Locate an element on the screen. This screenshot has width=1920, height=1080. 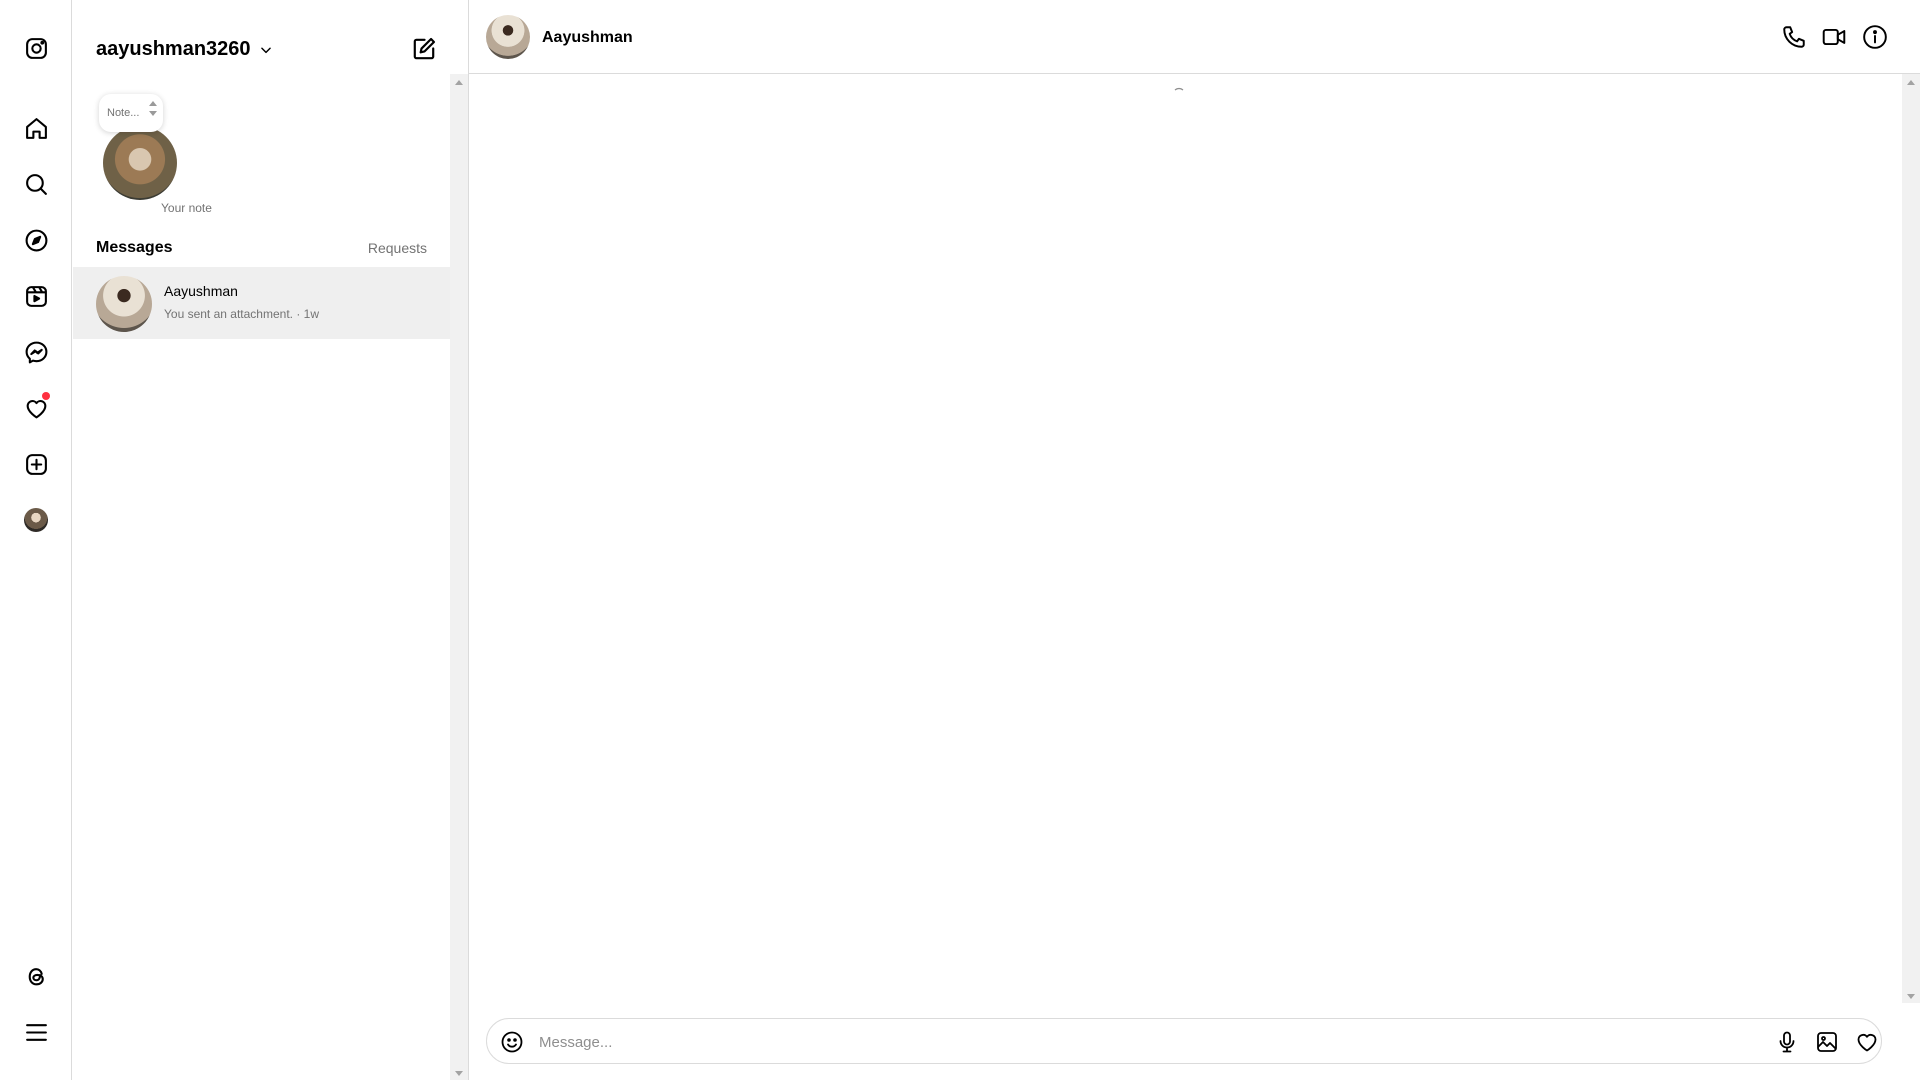
notification-dot is located at coordinates (46, 396).